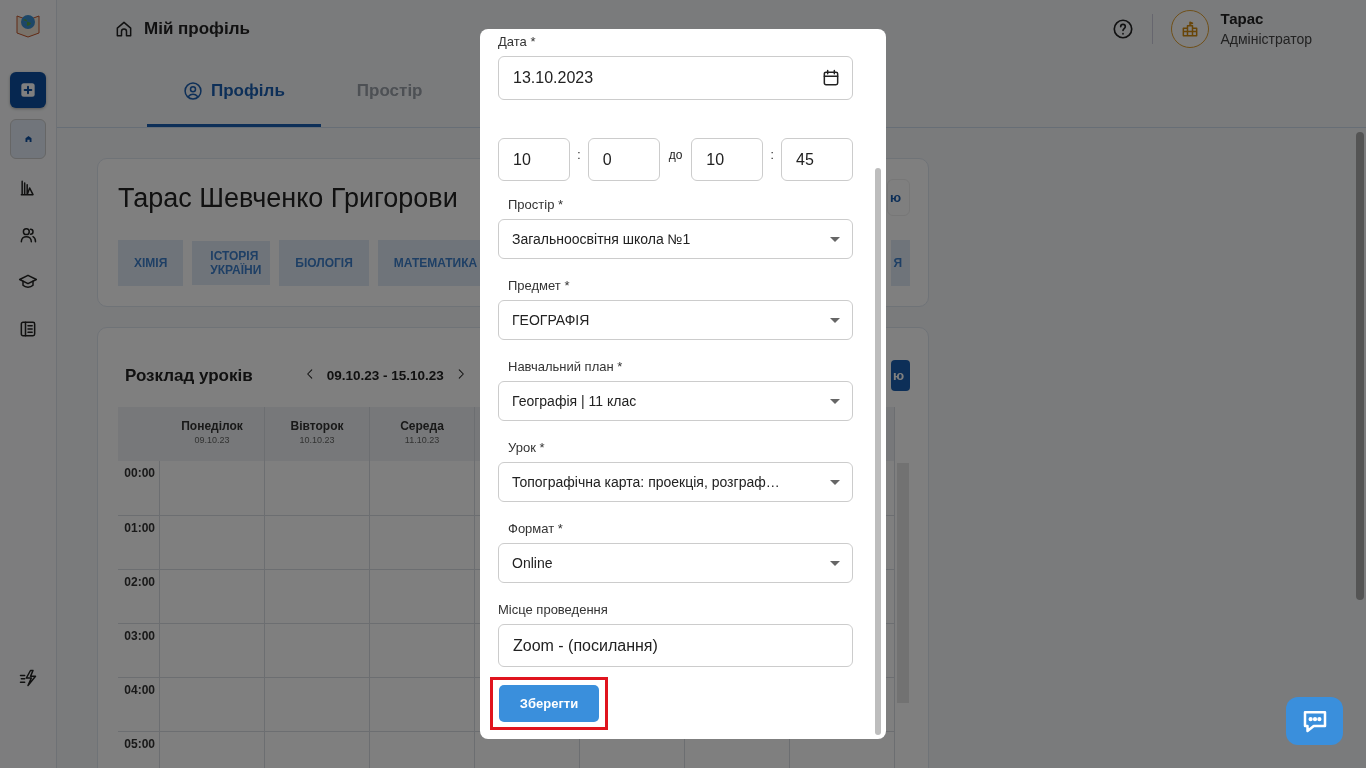 The image size is (1366, 768). What do you see at coordinates (526, 447) in the screenshot?
I see `field-label: Урок *` at bounding box center [526, 447].